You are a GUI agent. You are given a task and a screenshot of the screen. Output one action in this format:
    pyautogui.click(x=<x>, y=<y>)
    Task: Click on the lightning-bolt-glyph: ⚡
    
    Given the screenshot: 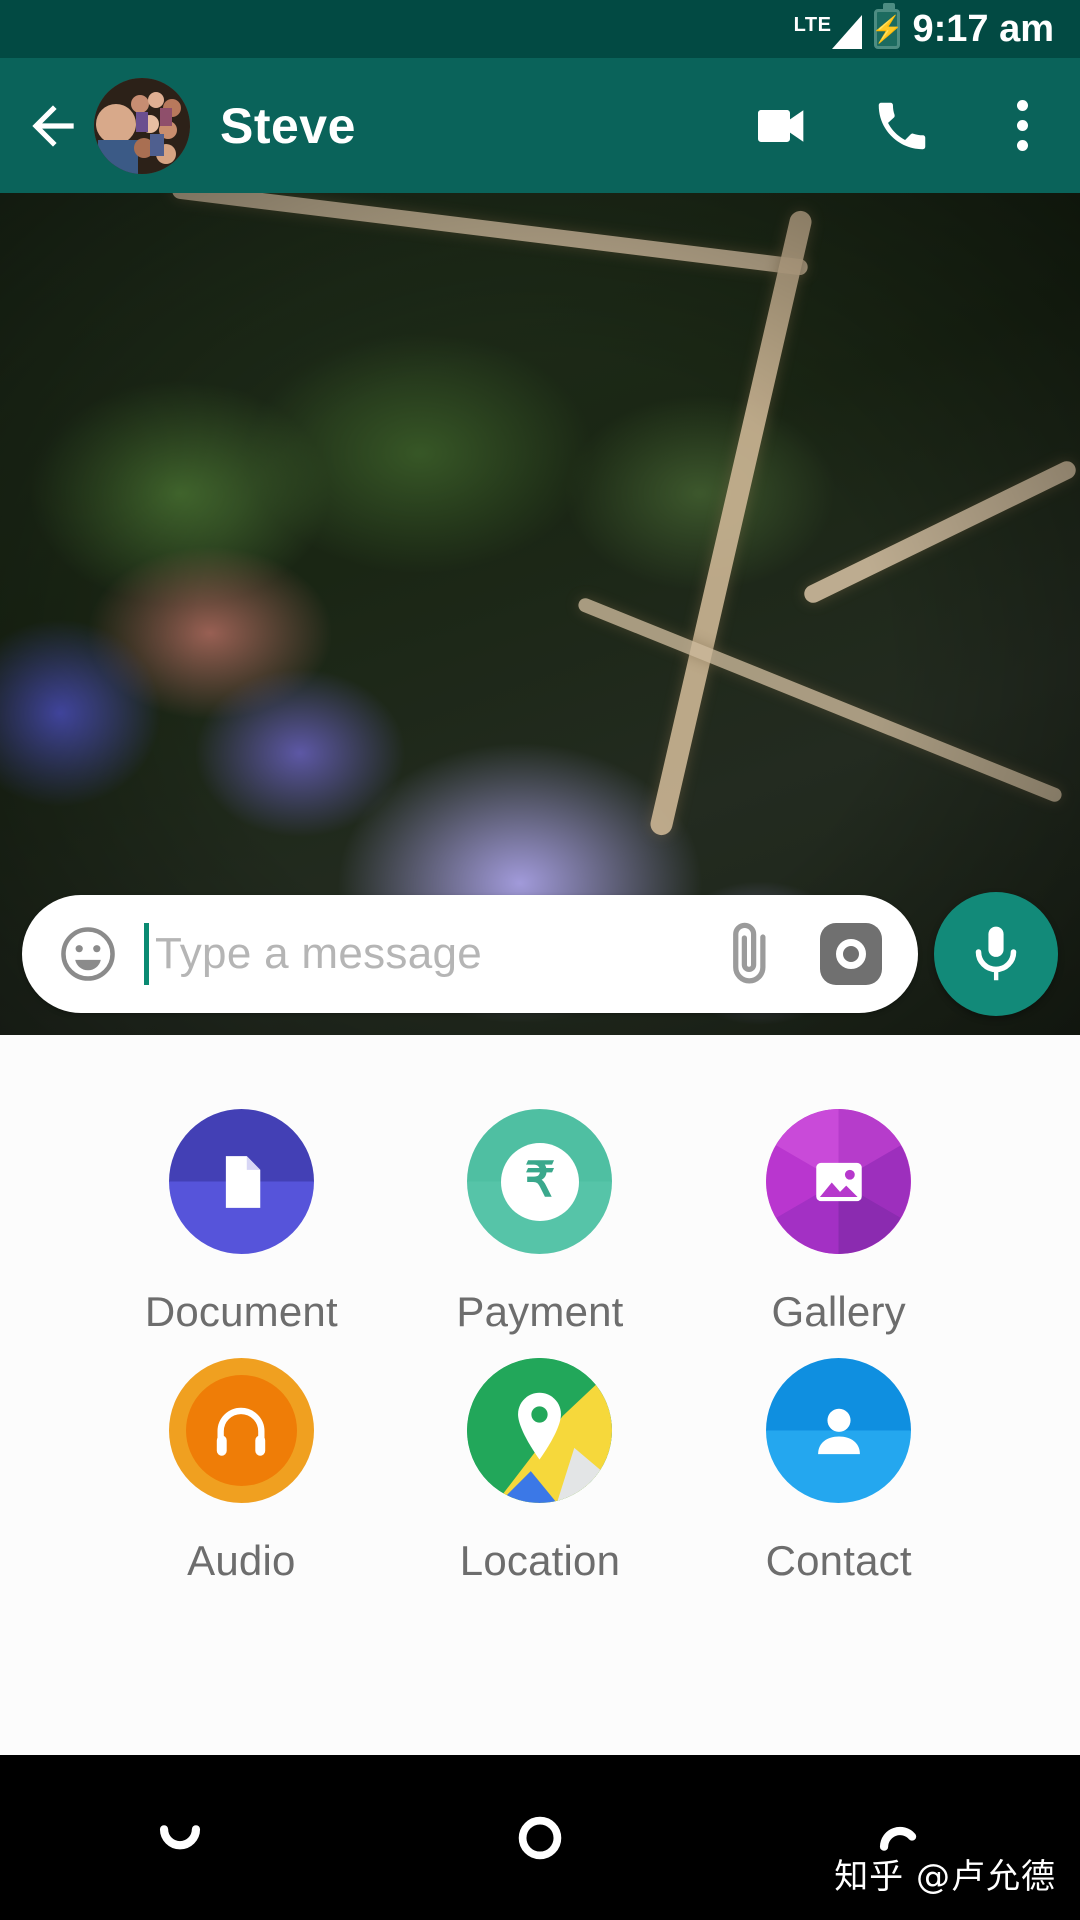 What is the action you would take?
    pyautogui.click(x=887, y=29)
    